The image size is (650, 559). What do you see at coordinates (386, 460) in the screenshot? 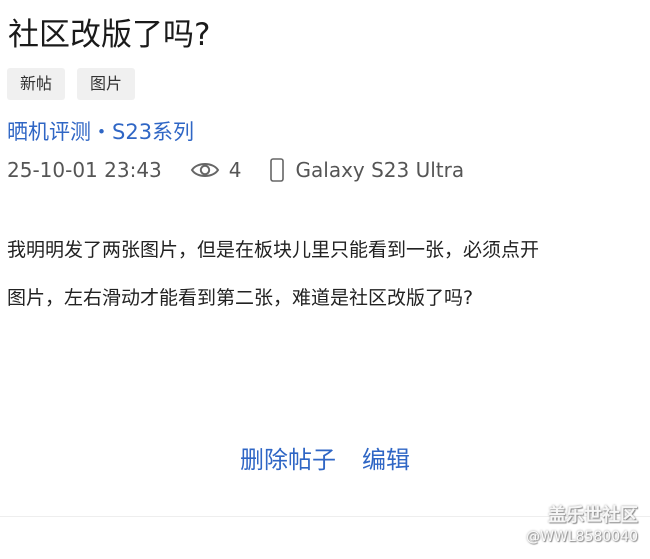
I see `edit-post-button: 编辑` at bounding box center [386, 460].